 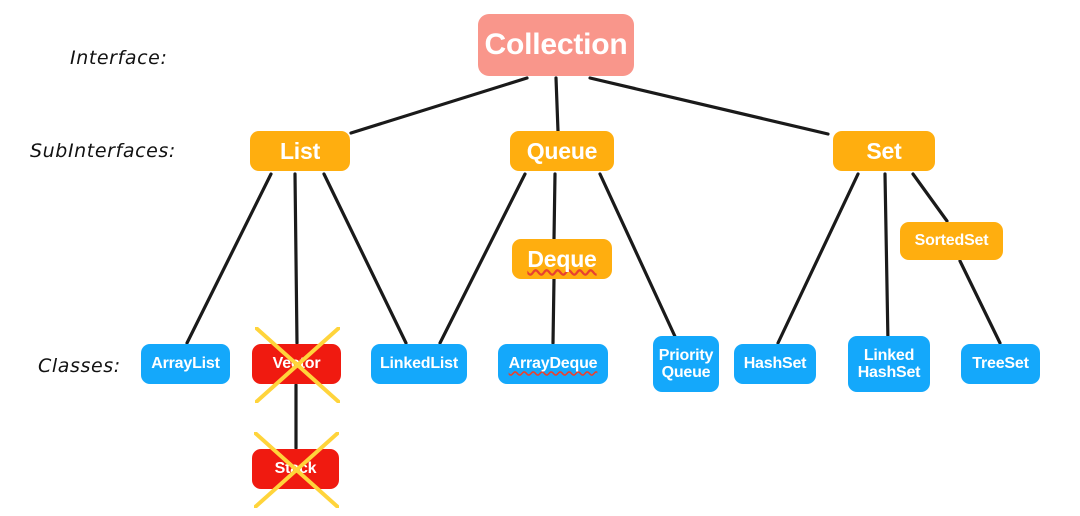 I want to click on edge-set-hashset, so click(x=818, y=258).